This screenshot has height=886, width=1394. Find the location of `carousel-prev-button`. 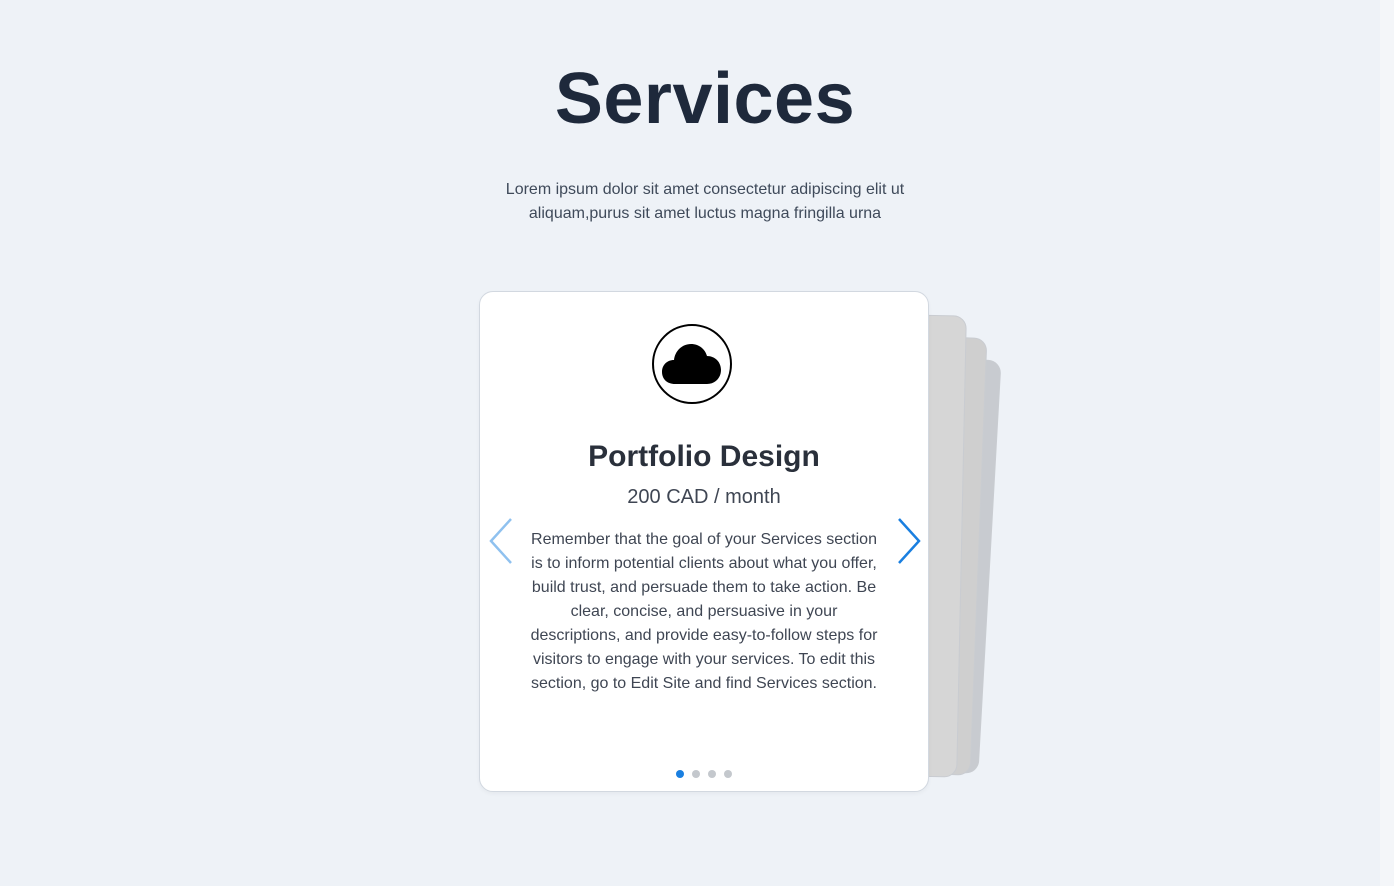

carousel-prev-button is located at coordinates (501, 541).